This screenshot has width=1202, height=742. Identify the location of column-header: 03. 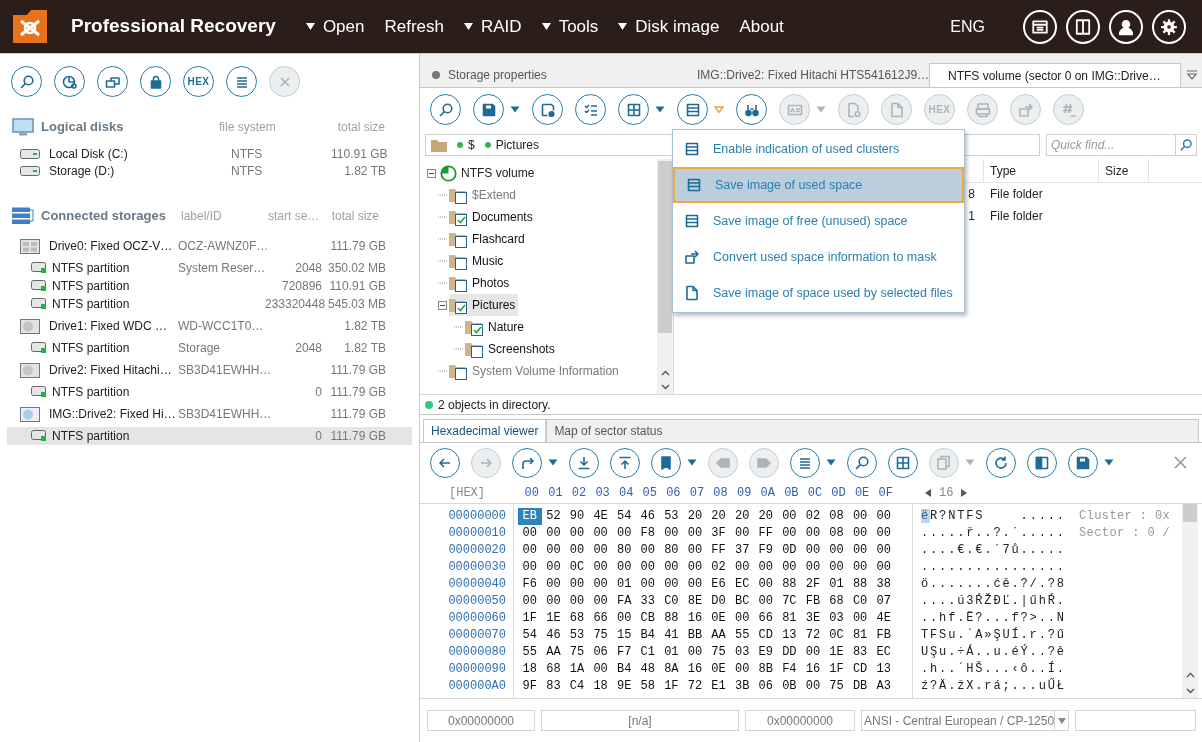
(602, 493).